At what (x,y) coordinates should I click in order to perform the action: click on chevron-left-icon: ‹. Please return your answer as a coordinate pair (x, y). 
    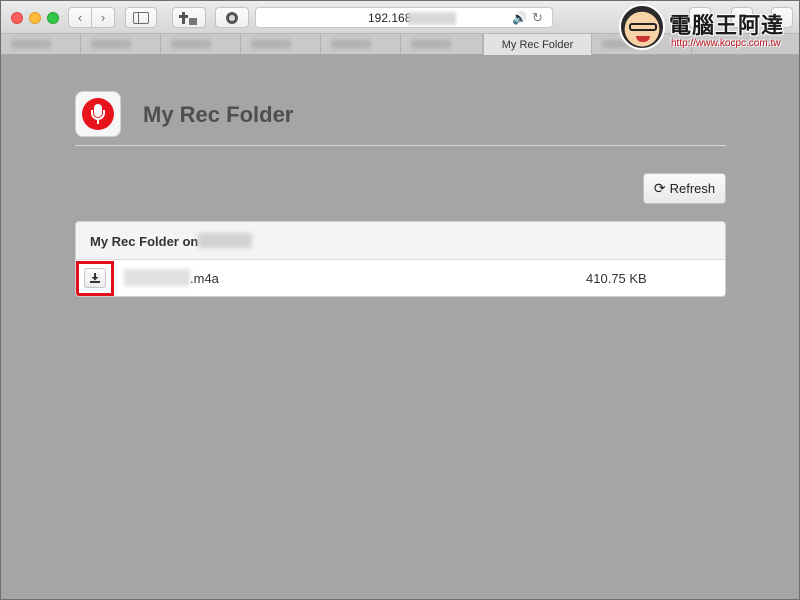
    Looking at the image, I should click on (80, 17).